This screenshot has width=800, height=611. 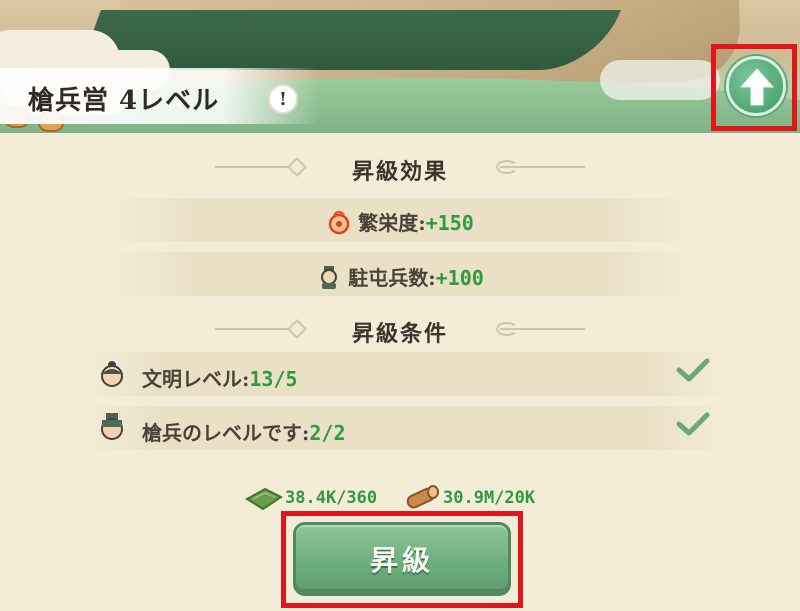 I want to click on building-title: 槍兵営 4レベル, so click(x=124, y=101).